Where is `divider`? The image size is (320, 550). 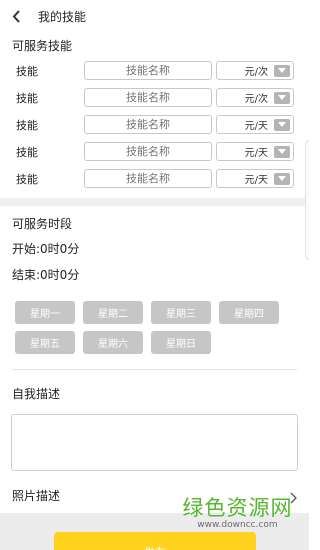
divider is located at coordinates (154, 369).